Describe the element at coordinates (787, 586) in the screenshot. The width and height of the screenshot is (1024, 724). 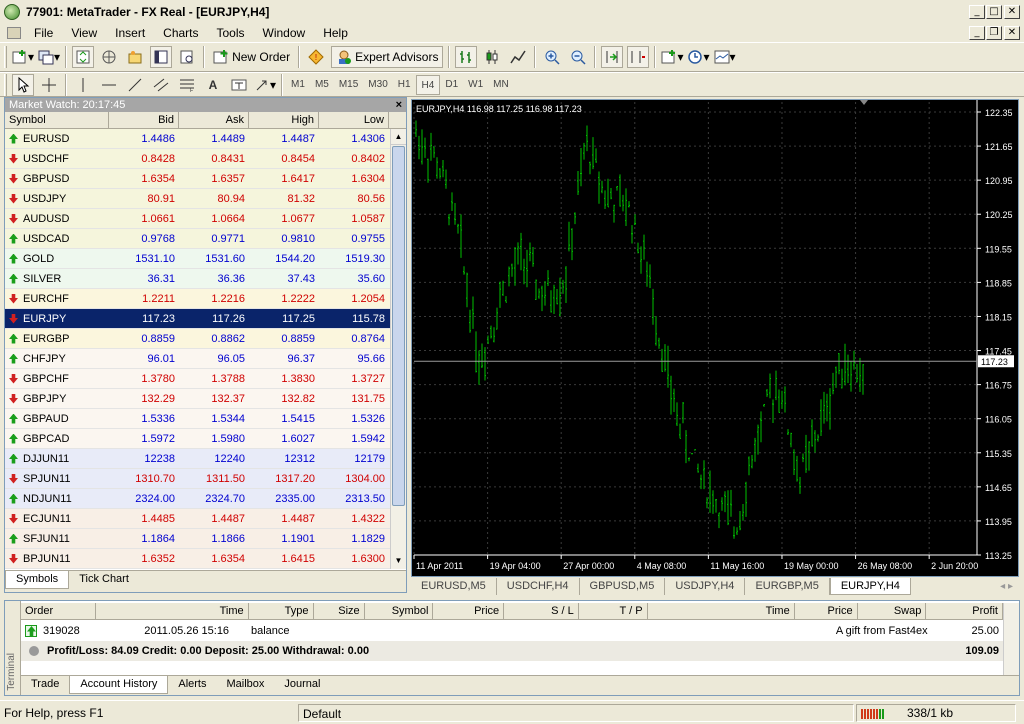
I see `chart-tab-eurgbp-m5: EURGBP,M5` at that location.